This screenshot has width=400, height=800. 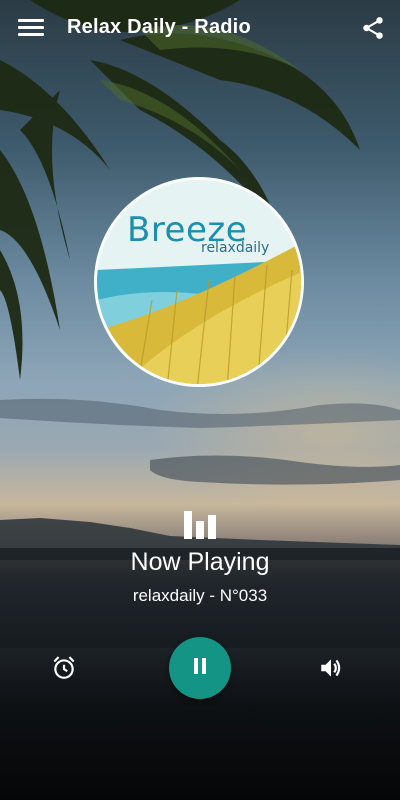 I want to click on volume-icon, so click(x=331, y=668).